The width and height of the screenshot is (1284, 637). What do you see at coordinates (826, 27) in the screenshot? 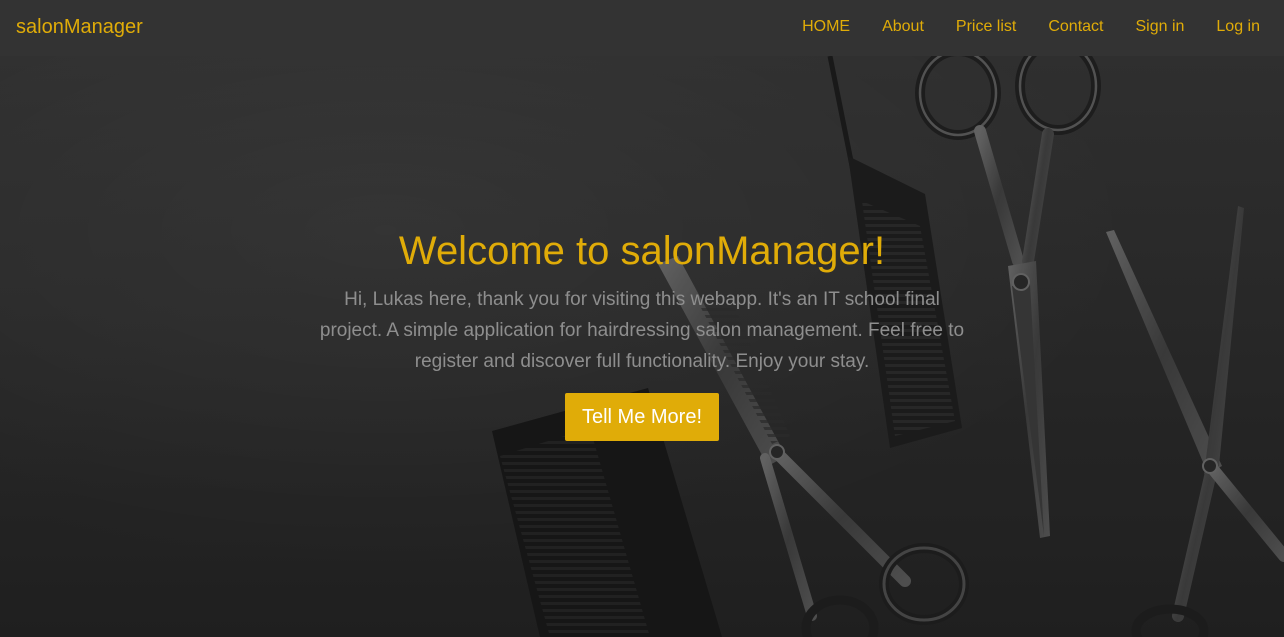
I see `nav-link-home: HOME` at bounding box center [826, 27].